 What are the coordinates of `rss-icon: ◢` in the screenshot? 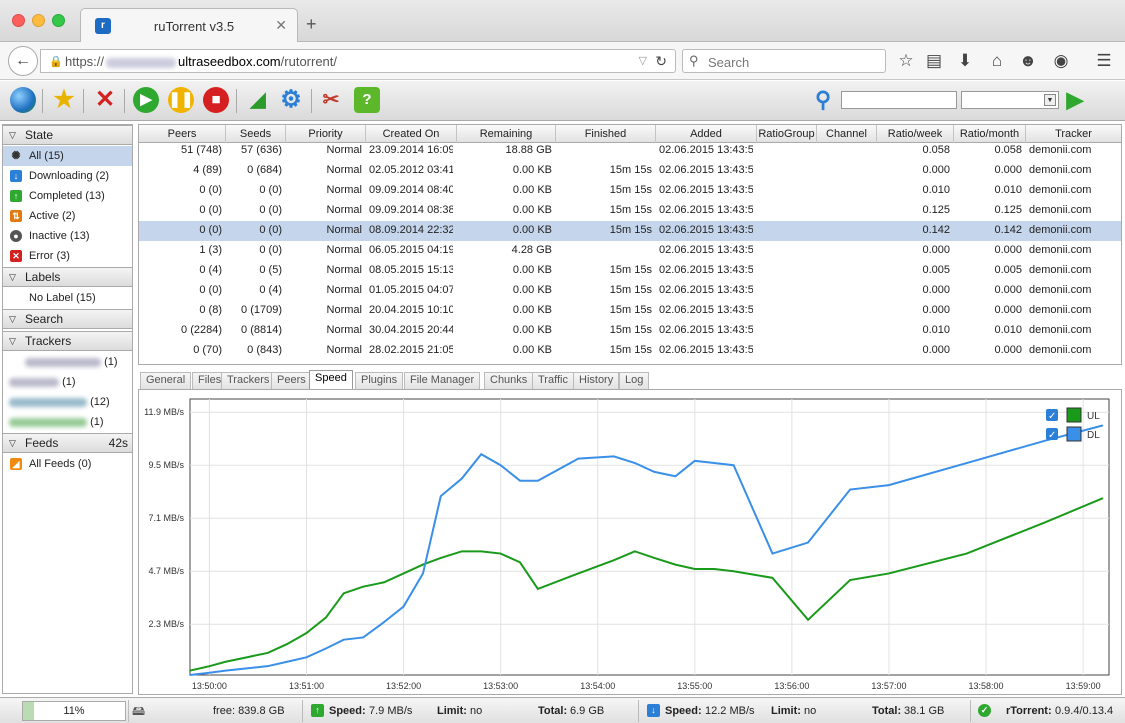 It's located at (258, 100).